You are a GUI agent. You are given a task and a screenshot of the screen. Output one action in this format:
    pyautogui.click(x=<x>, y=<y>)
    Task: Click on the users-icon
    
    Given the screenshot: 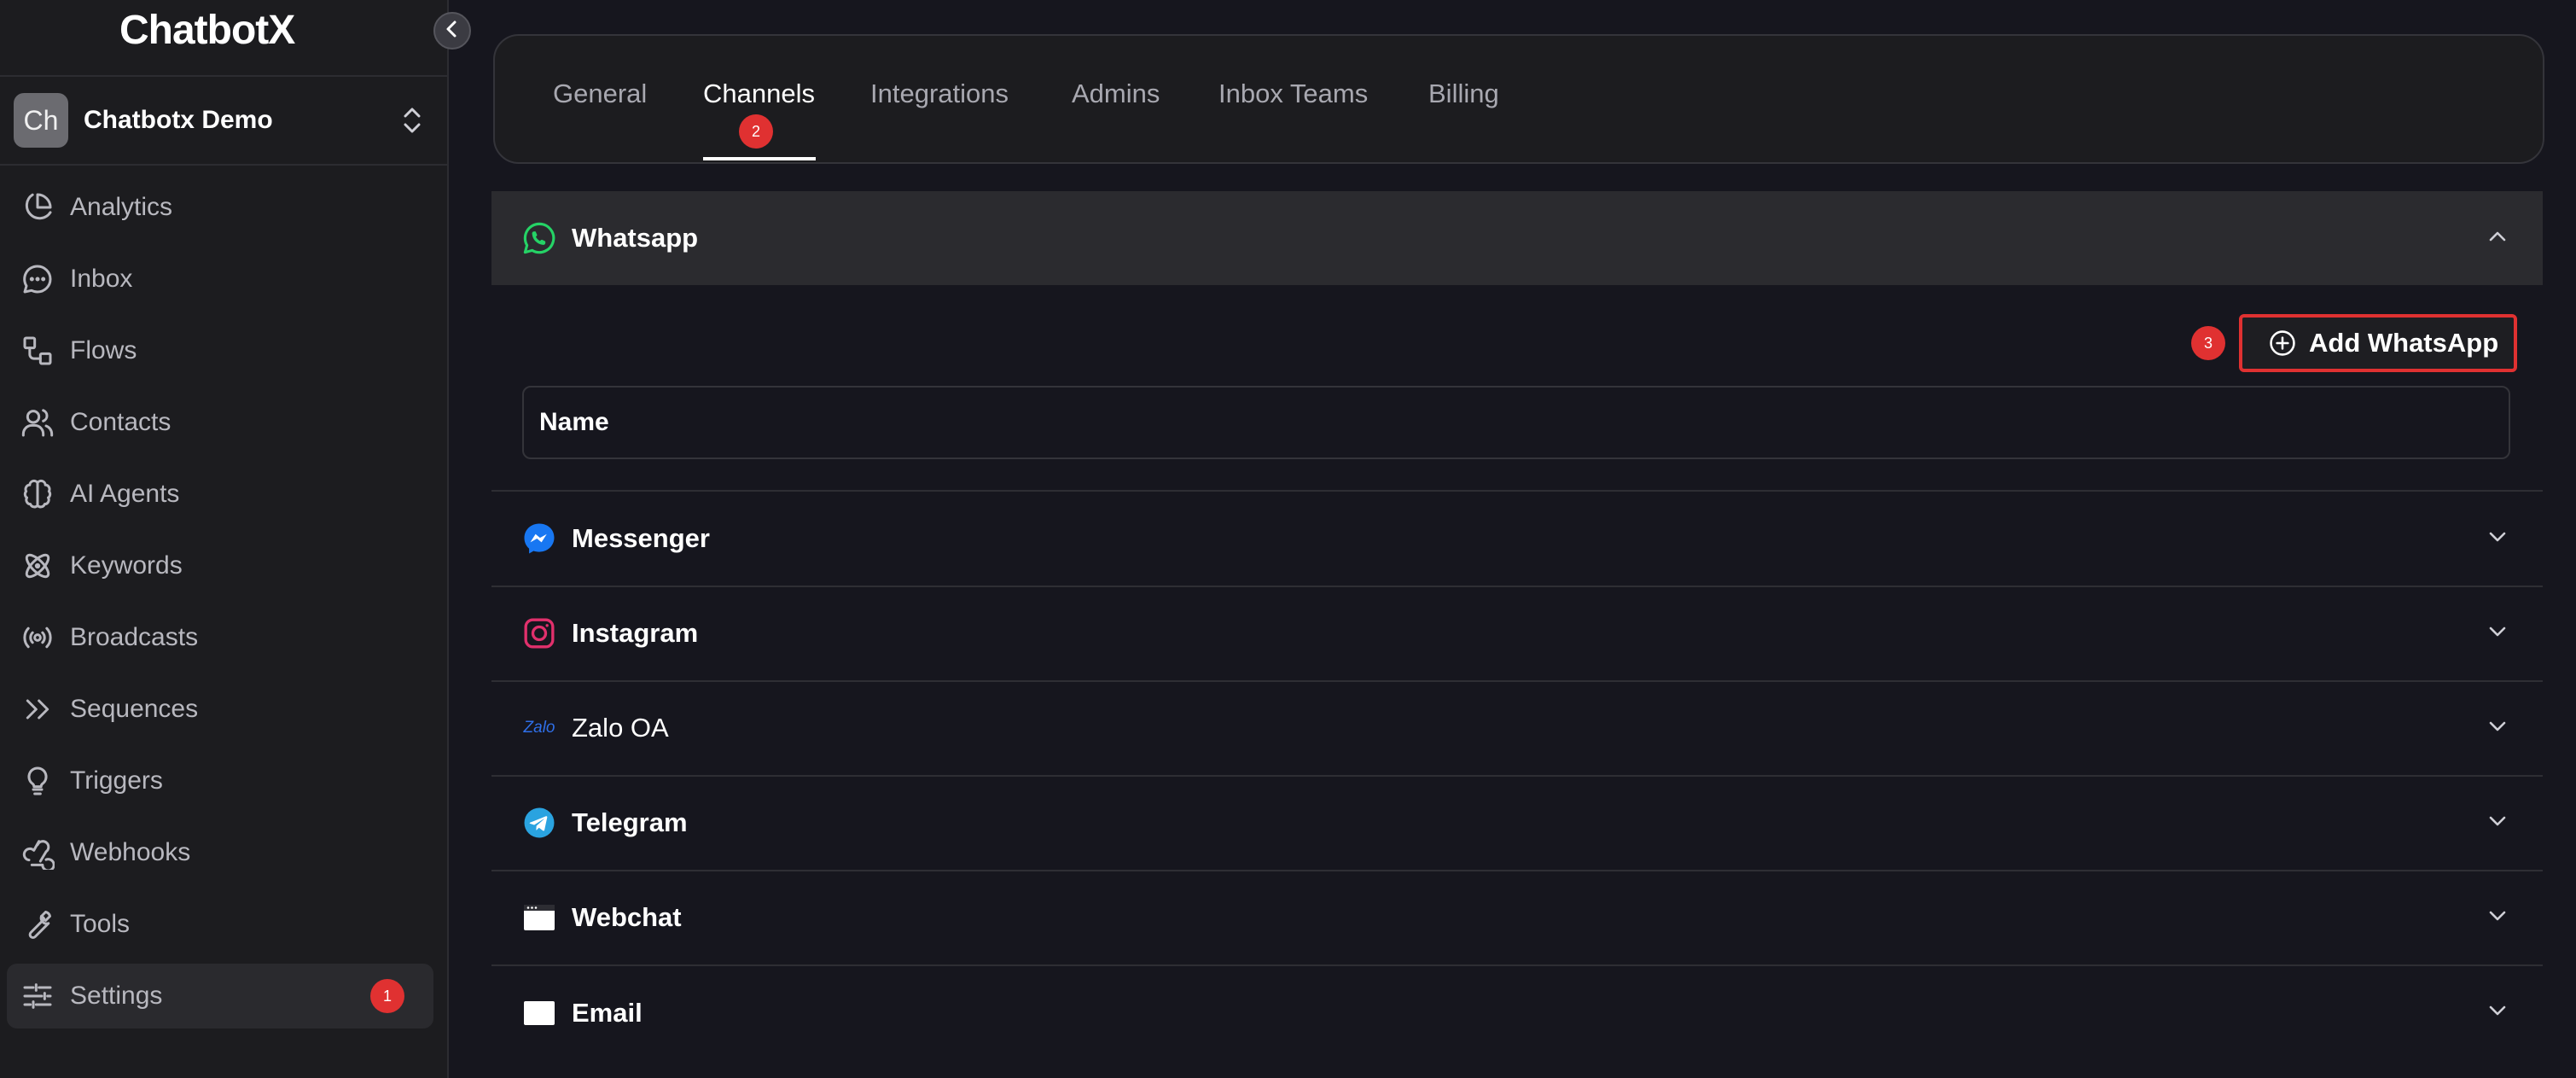 What is the action you would take?
    pyautogui.click(x=37, y=422)
    